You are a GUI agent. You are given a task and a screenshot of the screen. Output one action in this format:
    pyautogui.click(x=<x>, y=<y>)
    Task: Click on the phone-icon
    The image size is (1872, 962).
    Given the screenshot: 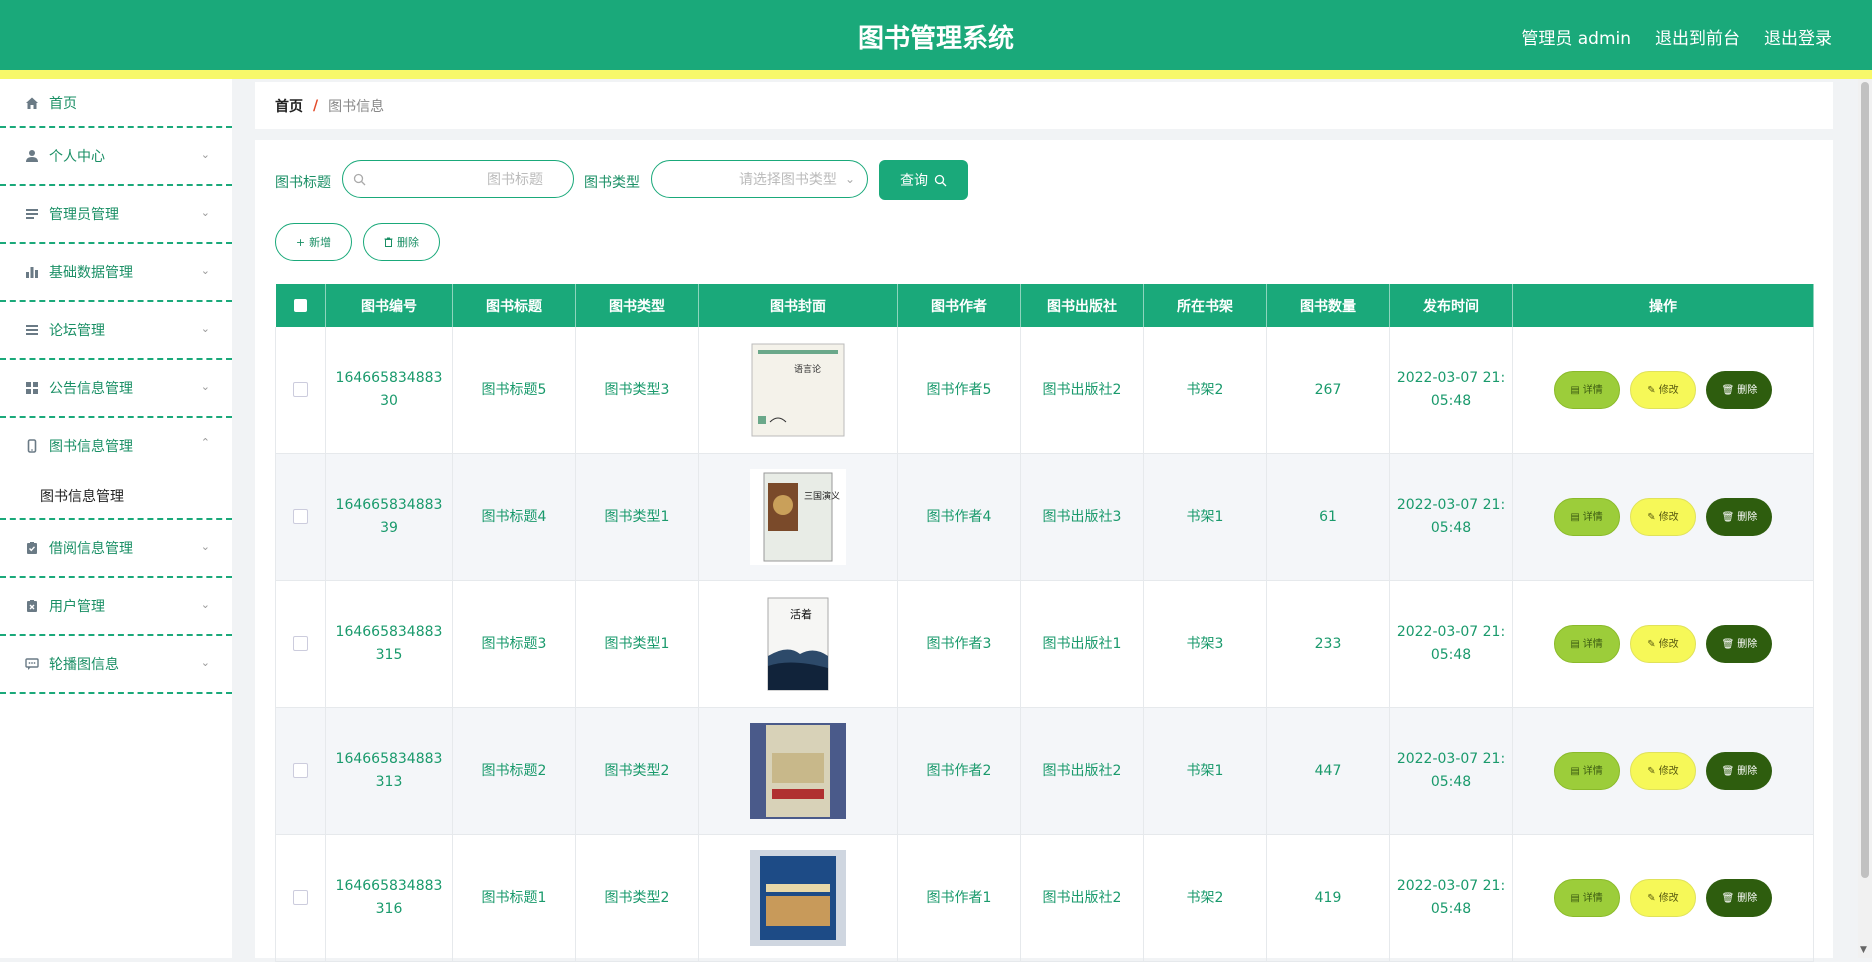 What is the action you would take?
    pyautogui.click(x=32, y=446)
    